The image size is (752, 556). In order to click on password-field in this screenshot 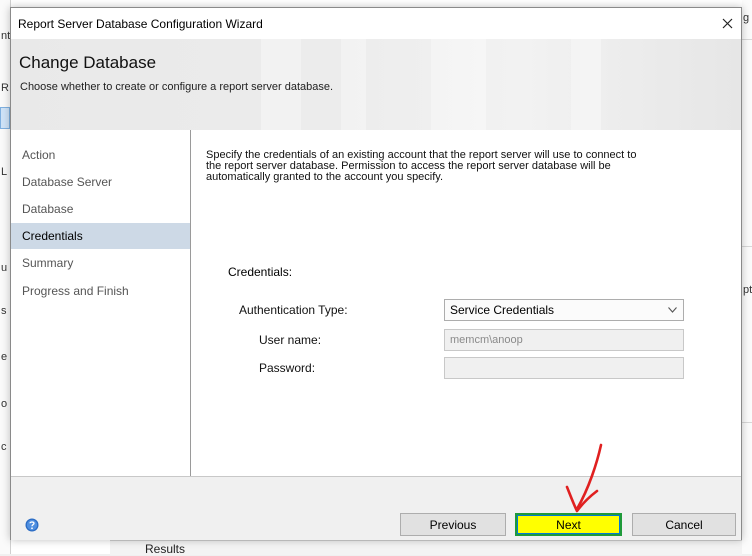, I will do `click(564, 368)`.